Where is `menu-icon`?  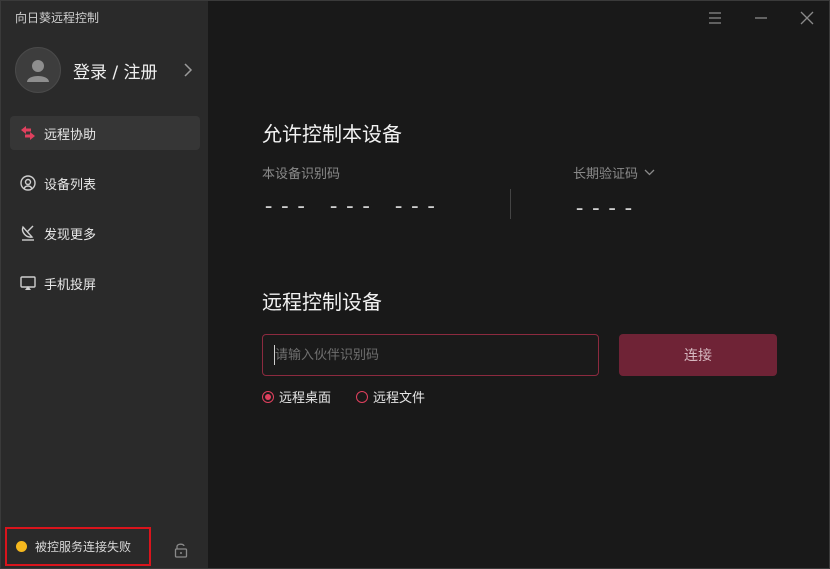
menu-icon is located at coordinates (715, 18).